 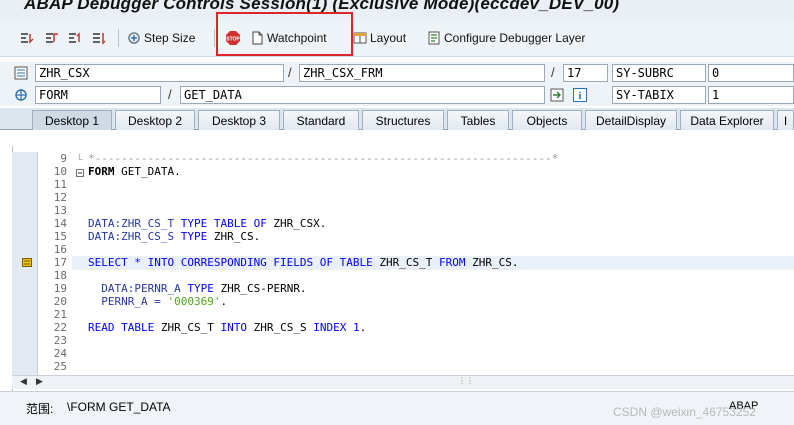 What do you see at coordinates (174, 236) in the screenshot?
I see `code-line: DATA:ZHR_CS_S TYPE ZHR_CS.` at bounding box center [174, 236].